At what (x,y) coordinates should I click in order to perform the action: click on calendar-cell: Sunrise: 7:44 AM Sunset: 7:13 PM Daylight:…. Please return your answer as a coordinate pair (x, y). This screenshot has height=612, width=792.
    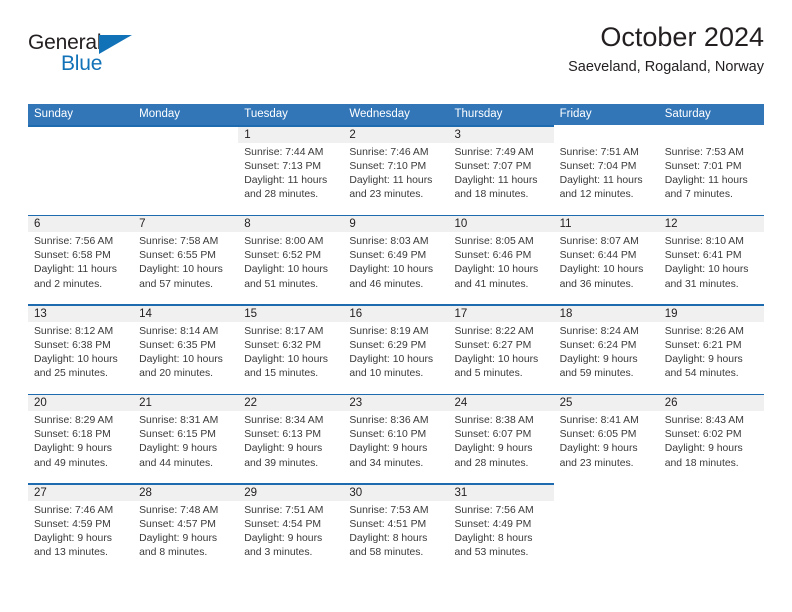
    Looking at the image, I should click on (291, 178).